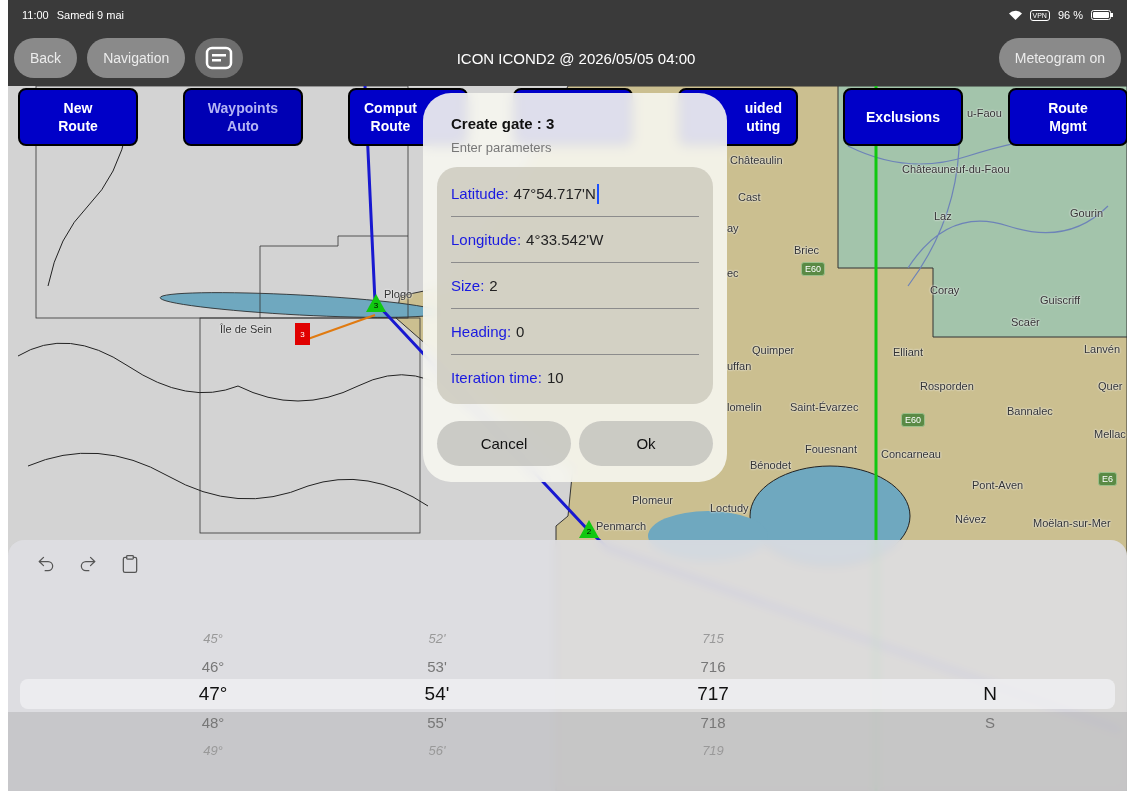 This screenshot has width=1135, height=791. I want to click on place-label: Gourin, so click(1087, 213).